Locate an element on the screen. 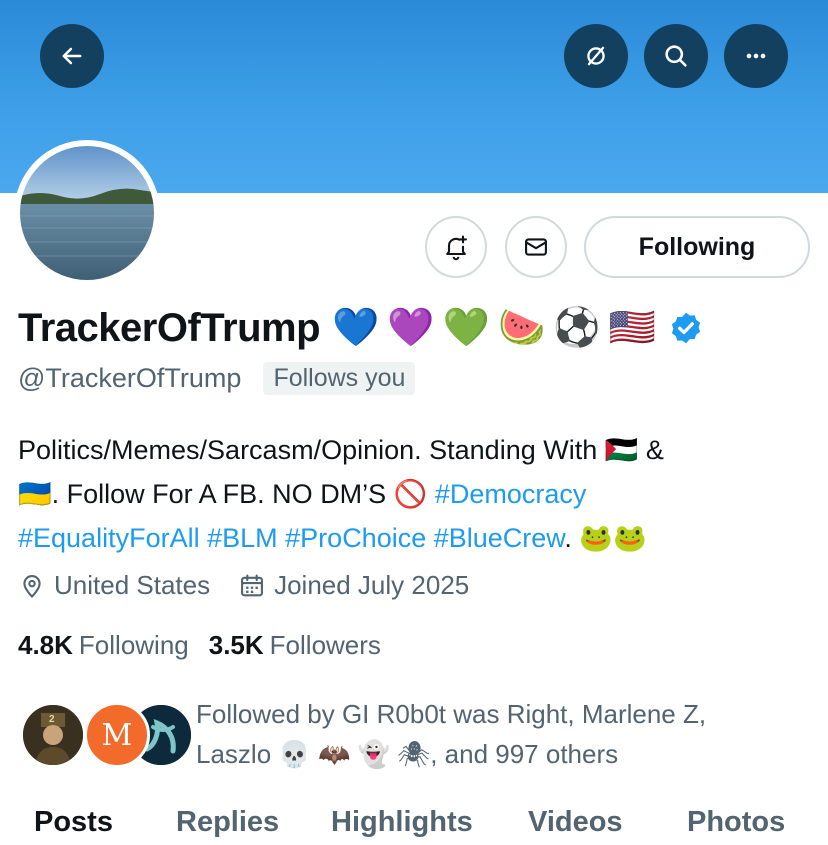 This screenshot has width=828, height=845. following-stat: 4.8K Following is located at coordinates (103, 645).